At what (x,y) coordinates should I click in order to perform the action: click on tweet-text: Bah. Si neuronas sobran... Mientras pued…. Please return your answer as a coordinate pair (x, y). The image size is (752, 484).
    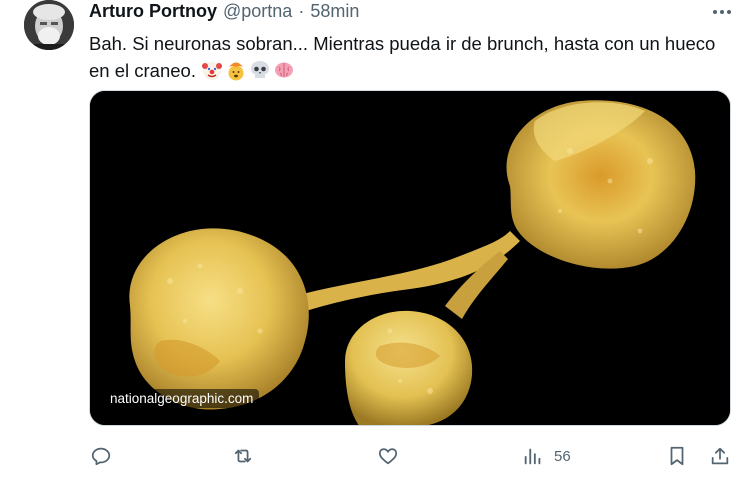
    Looking at the image, I should click on (409, 57).